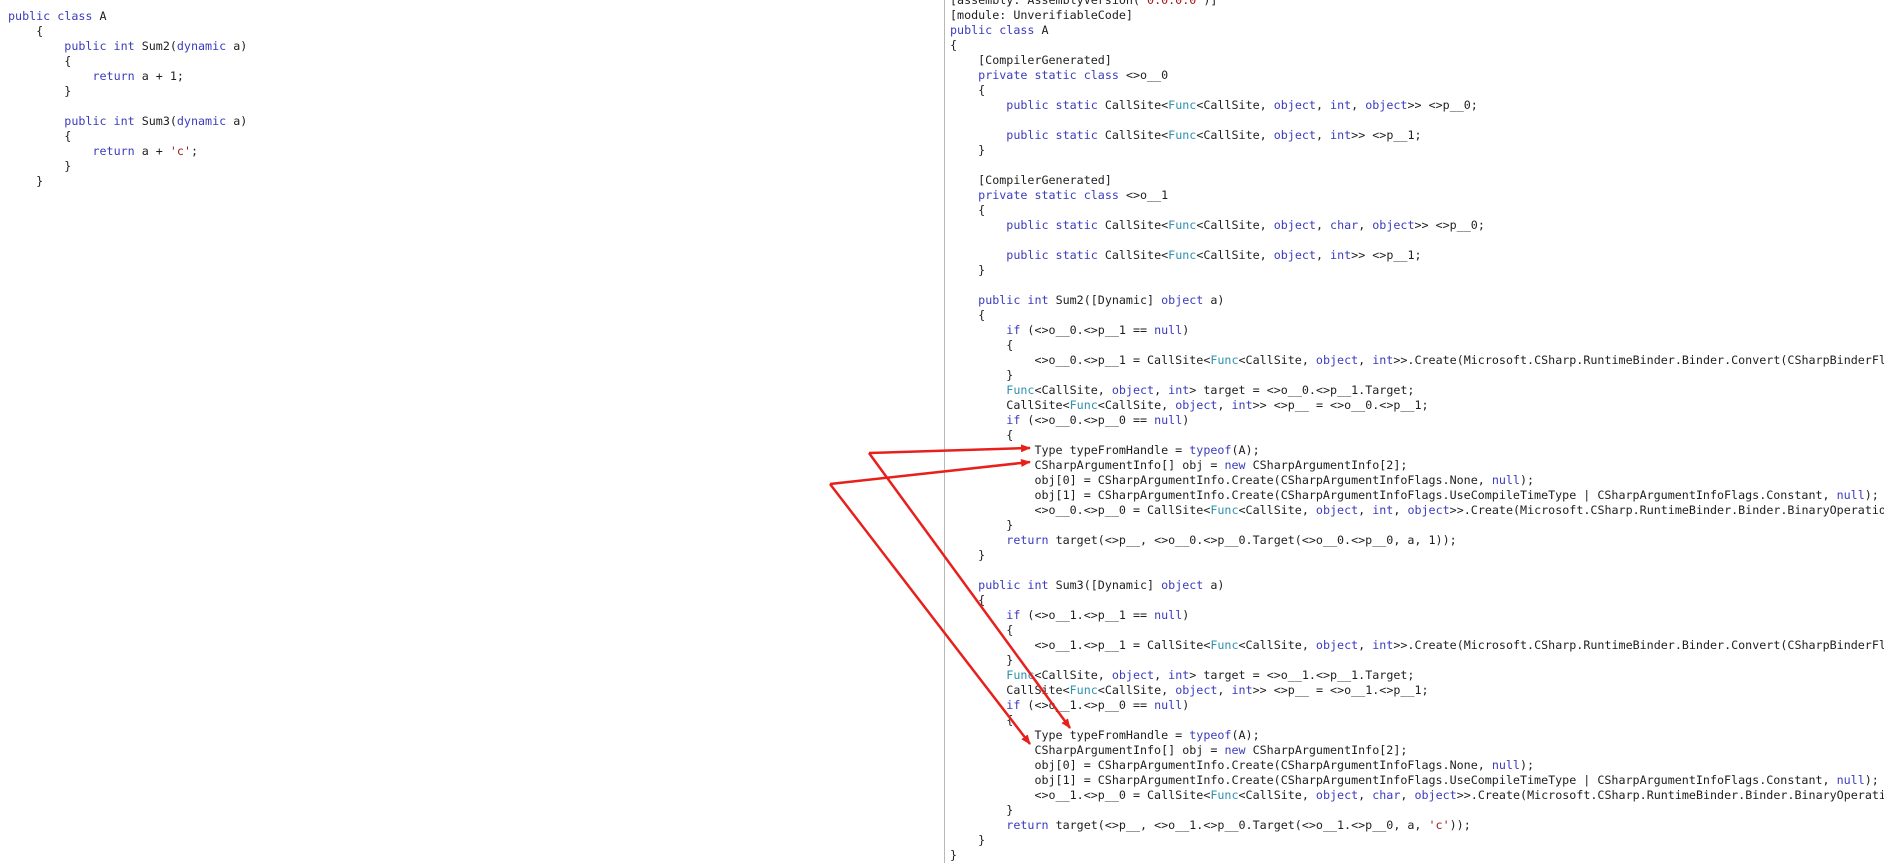 The image size is (1884, 863). What do you see at coordinates (1052, 195) in the screenshot?
I see `keyword-token: private static class` at bounding box center [1052, 195].